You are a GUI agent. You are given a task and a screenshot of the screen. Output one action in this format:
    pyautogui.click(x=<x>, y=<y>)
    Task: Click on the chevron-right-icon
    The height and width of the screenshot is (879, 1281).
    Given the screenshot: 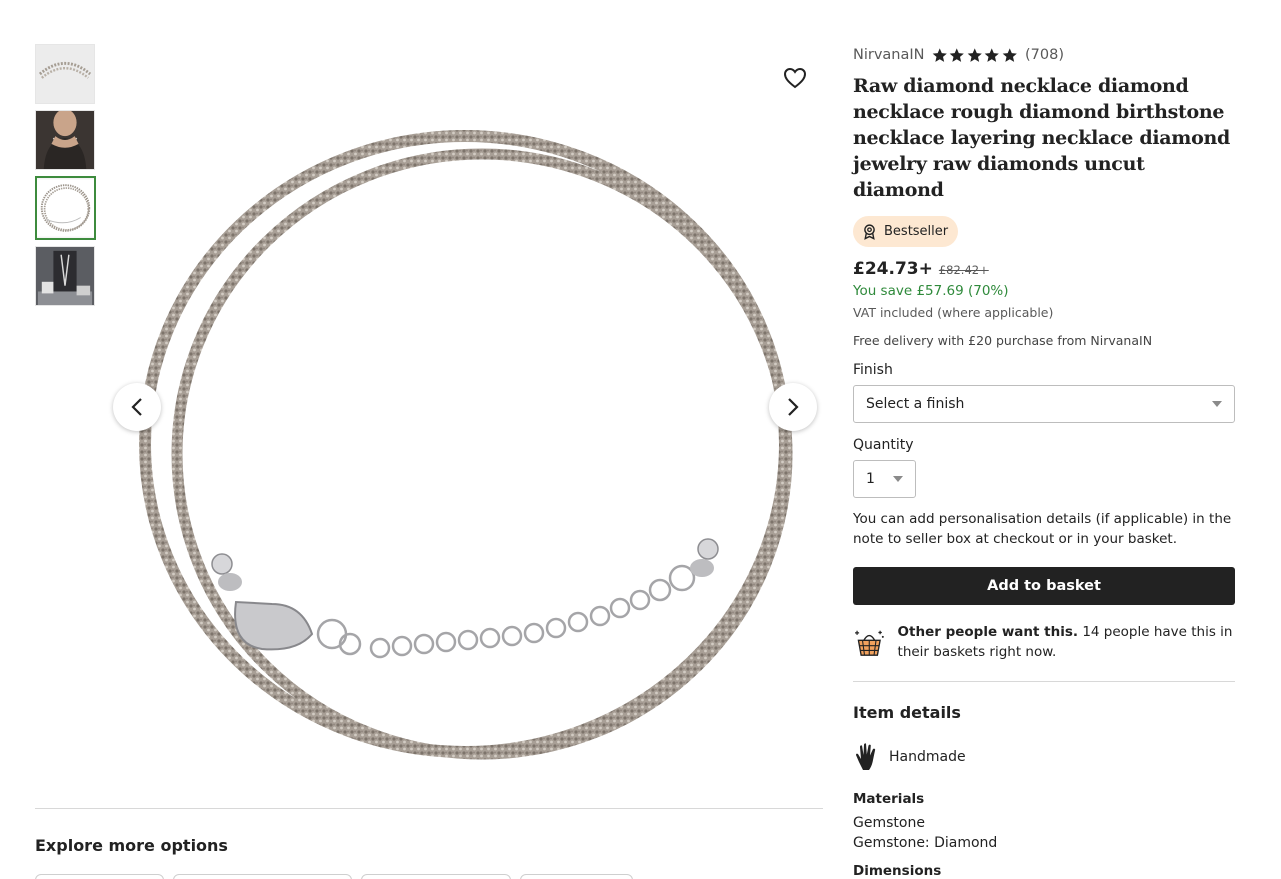 What is the action you would take?
    pyautogui.click(x=793, y=407)
    